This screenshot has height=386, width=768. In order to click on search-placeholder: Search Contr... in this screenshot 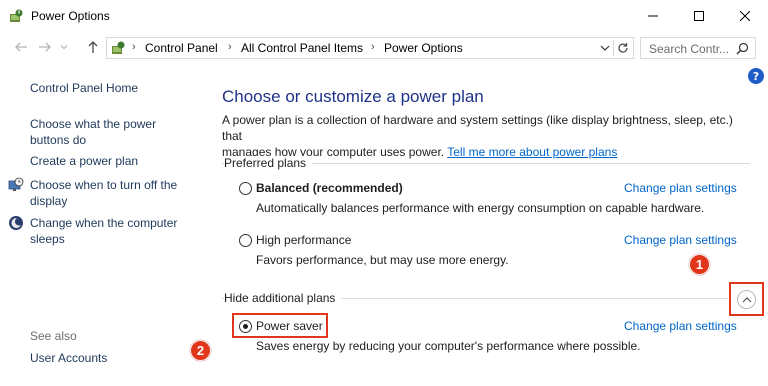, I will do `click(689, 49)`.